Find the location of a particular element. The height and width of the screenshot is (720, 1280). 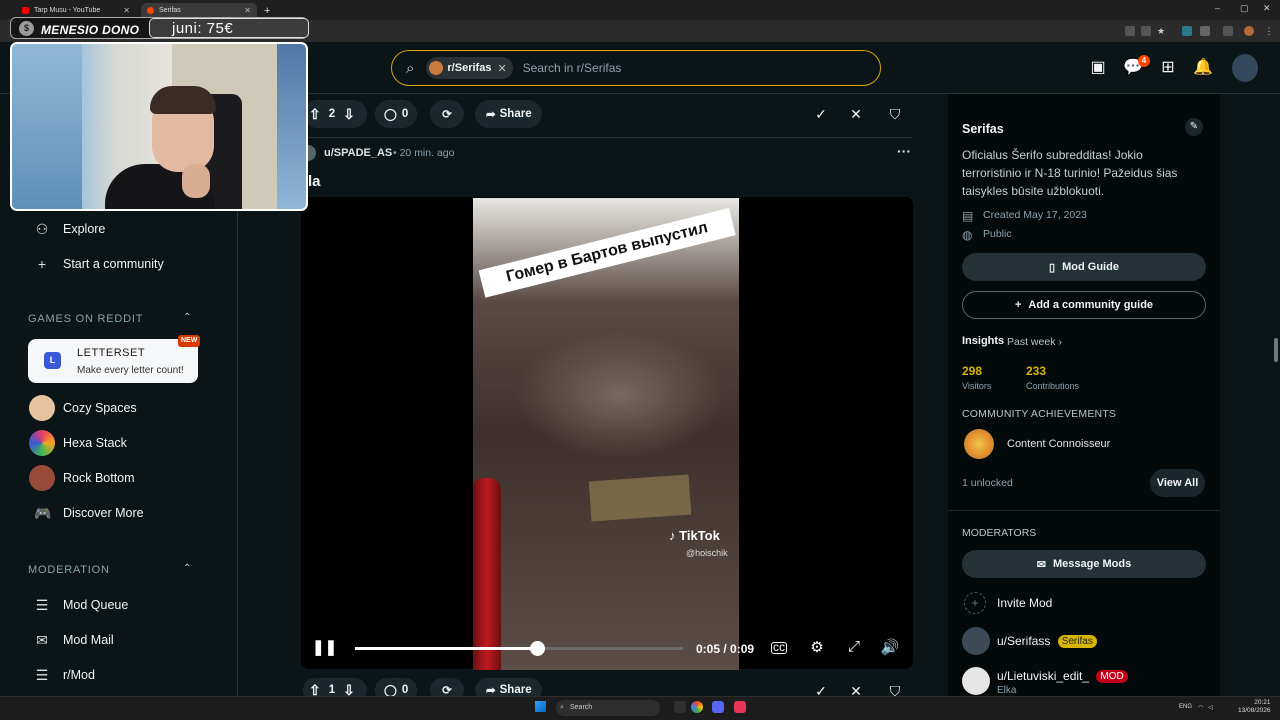

share-button: ➦ Share is located at coordinates (508, 114).